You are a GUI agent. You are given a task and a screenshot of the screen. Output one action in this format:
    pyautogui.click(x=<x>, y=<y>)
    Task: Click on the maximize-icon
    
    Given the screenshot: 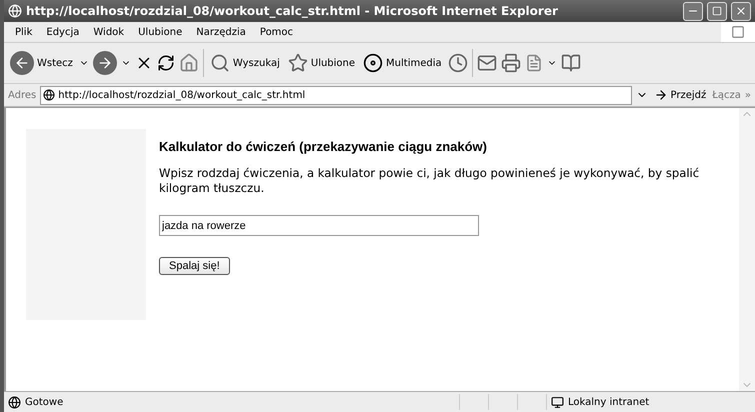 What is the action you would take?
    pyautogui.click(x=717, y=11)
    